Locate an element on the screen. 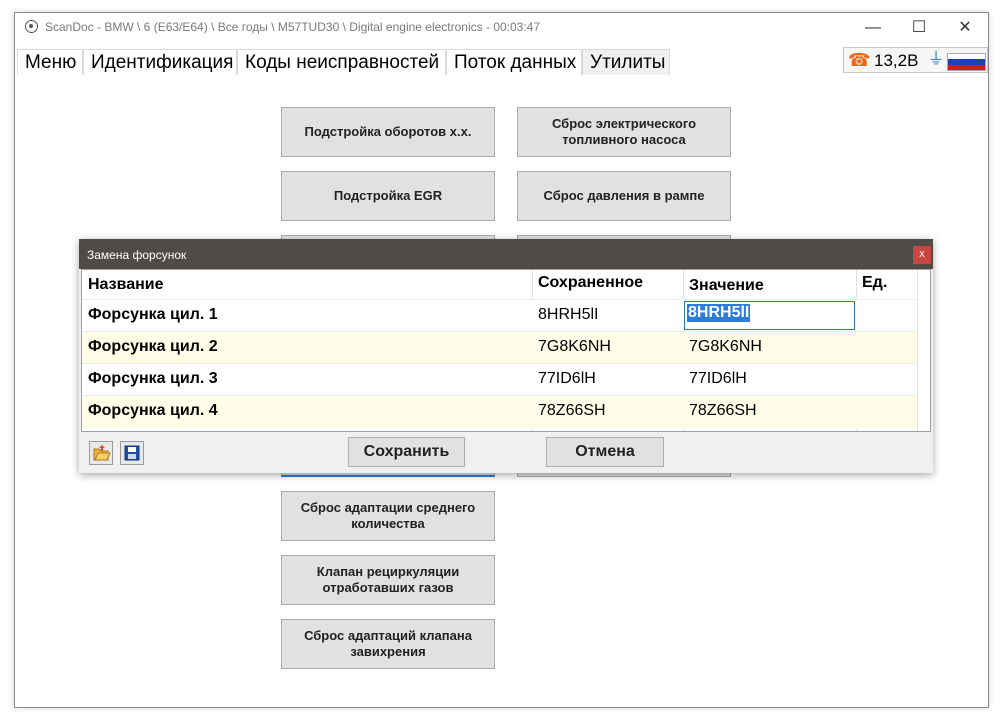  floppy-disk-icon is located at coordinates (132, 453).